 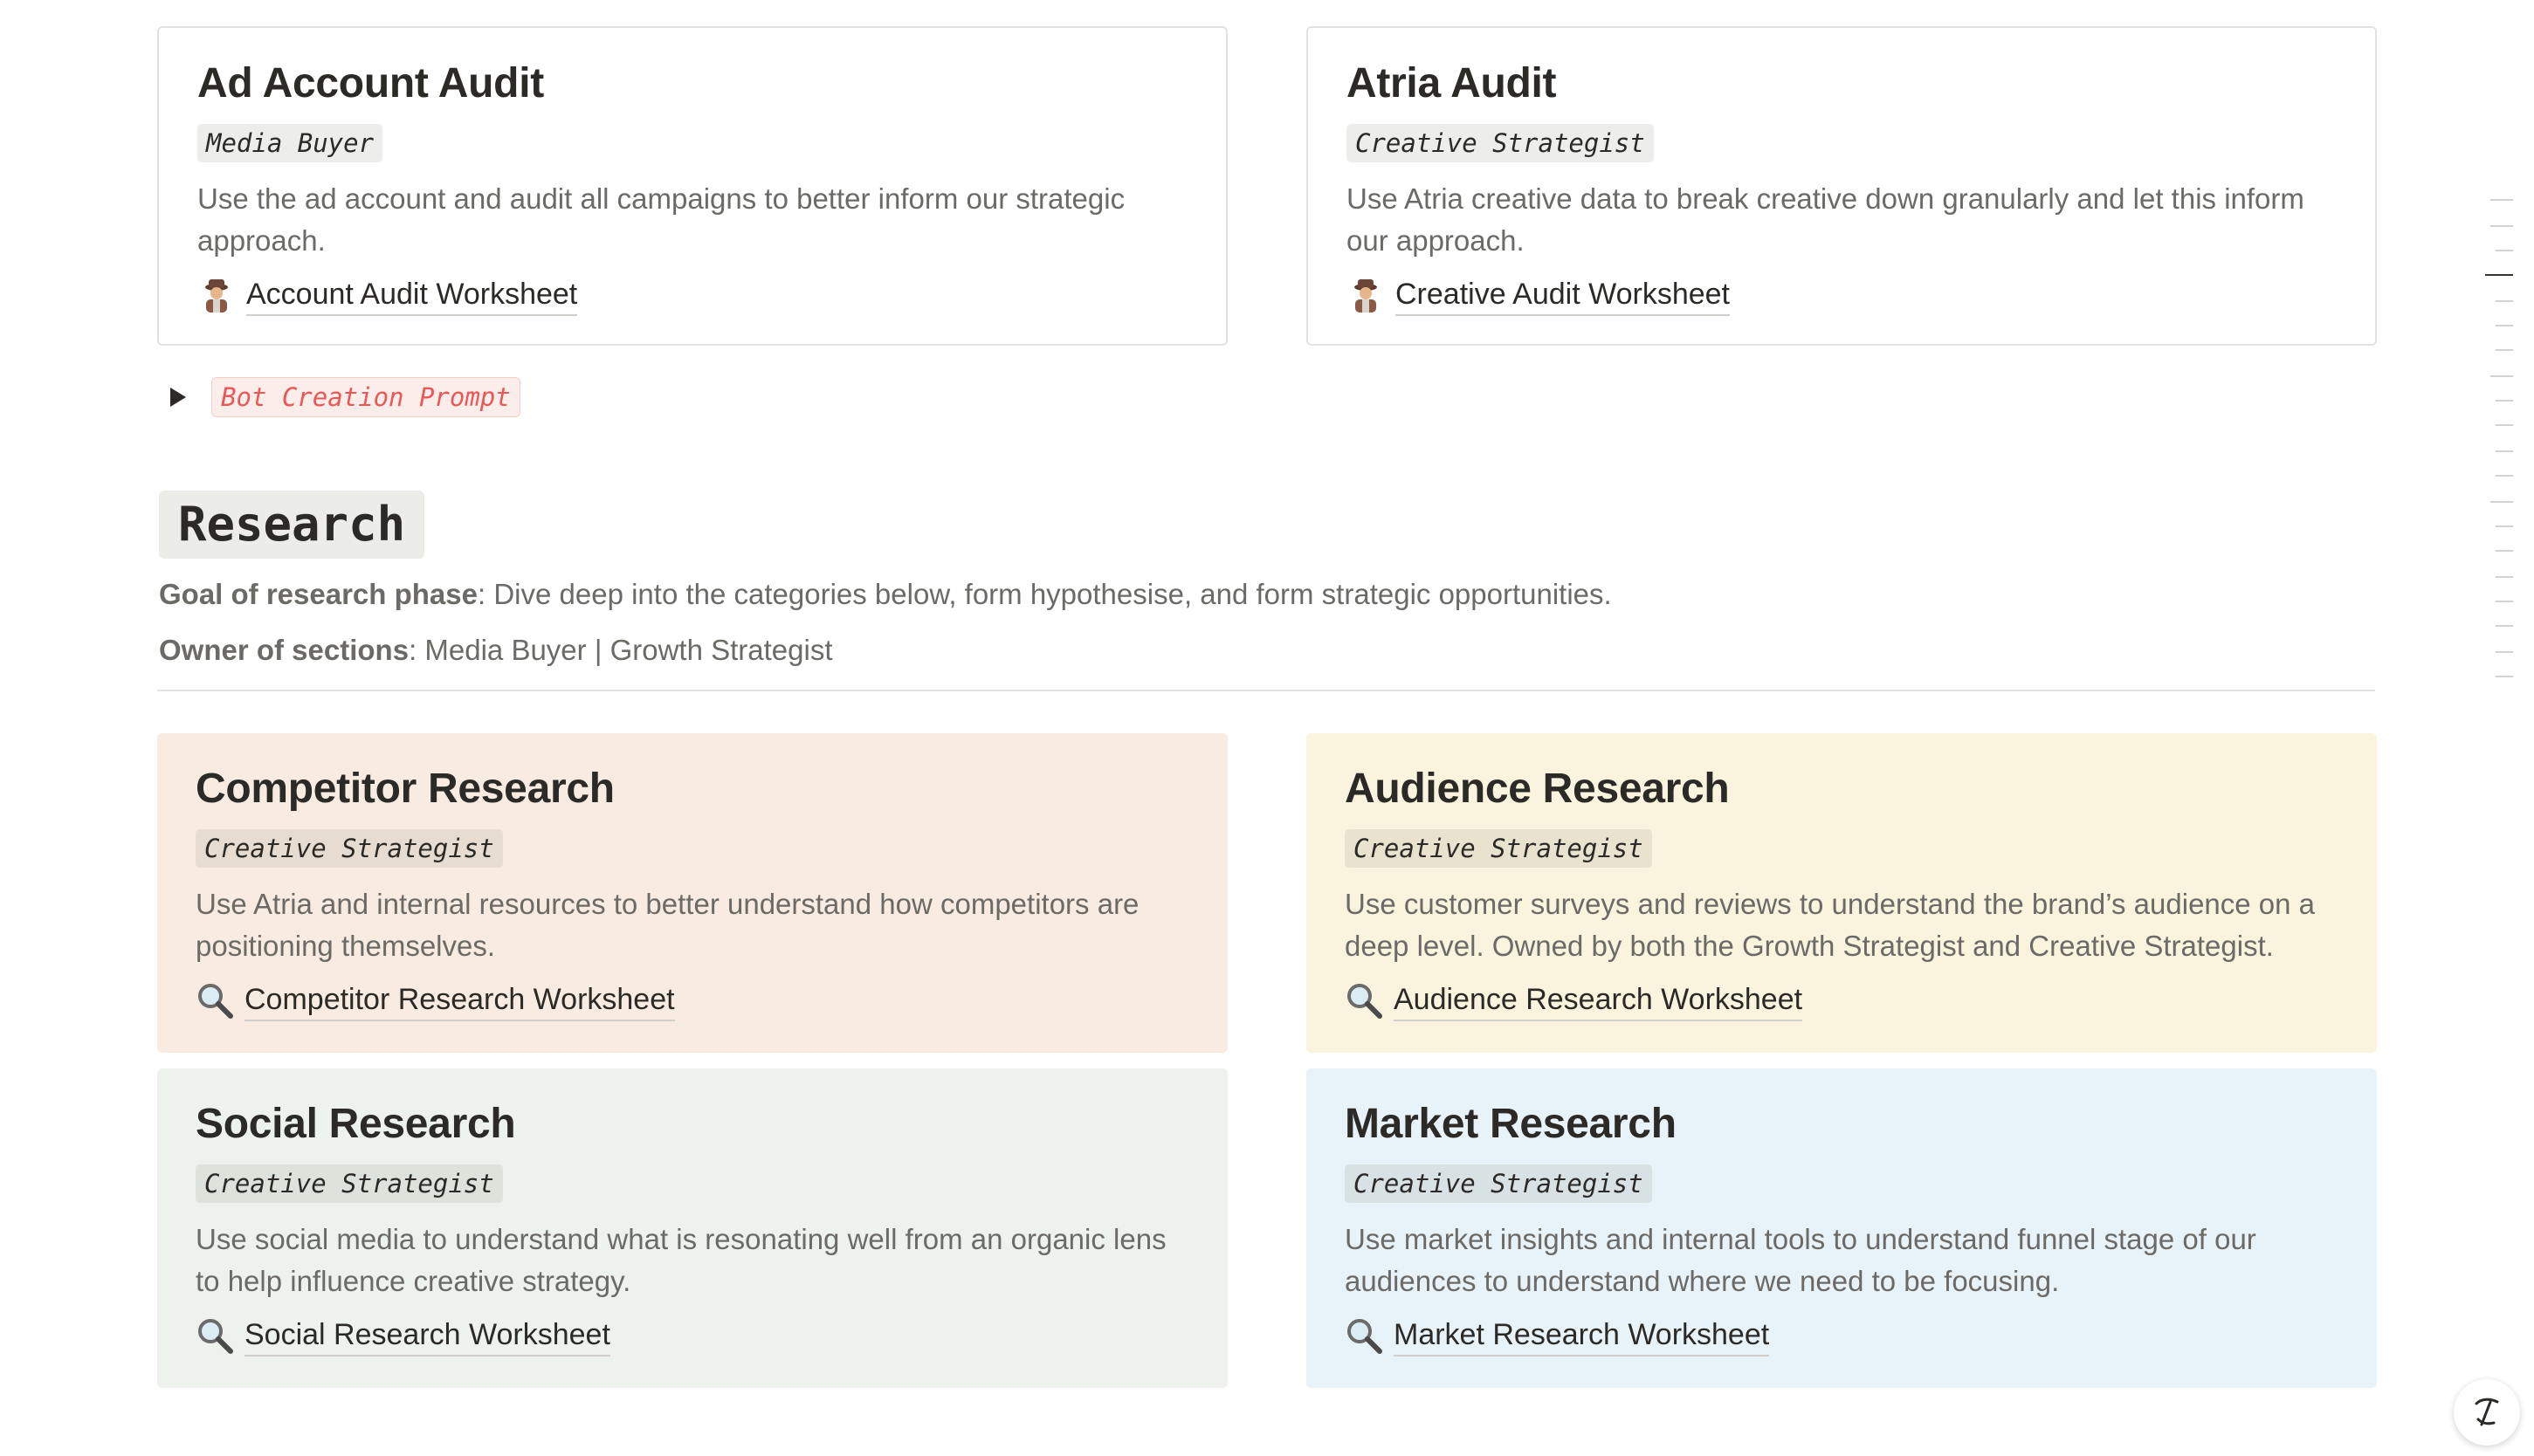 I want to click on ai-face-icon, so click(x=2487, y=1412).